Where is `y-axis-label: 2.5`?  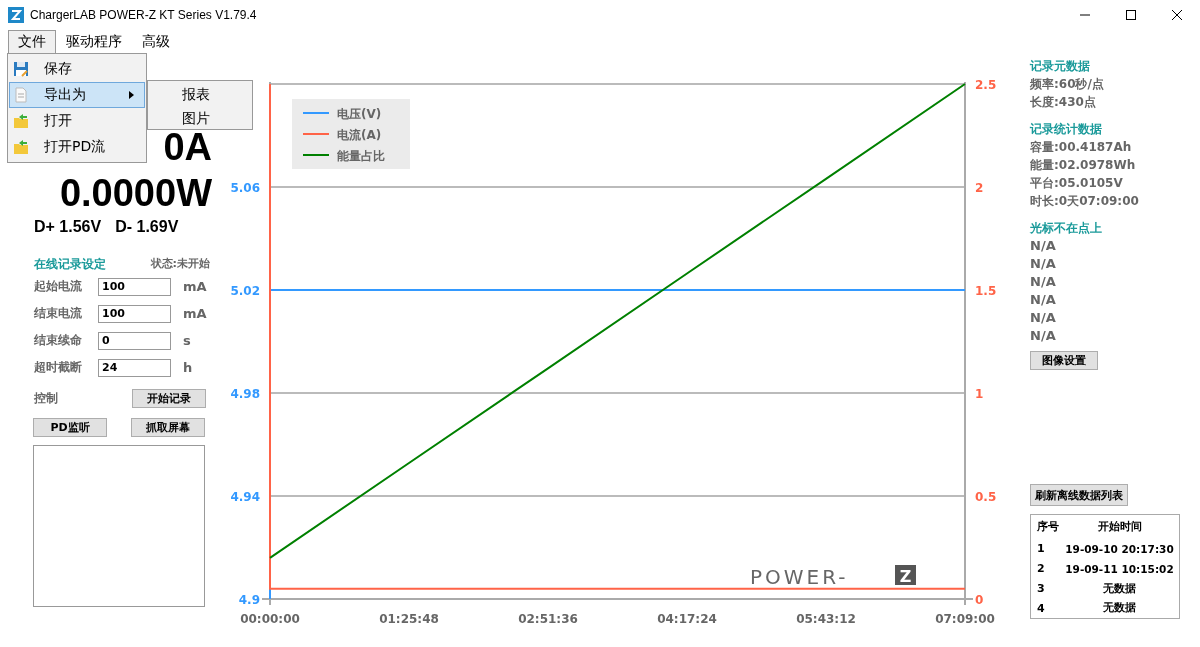
y-axis-label: 2.5 is located at coordinates (986, 85).